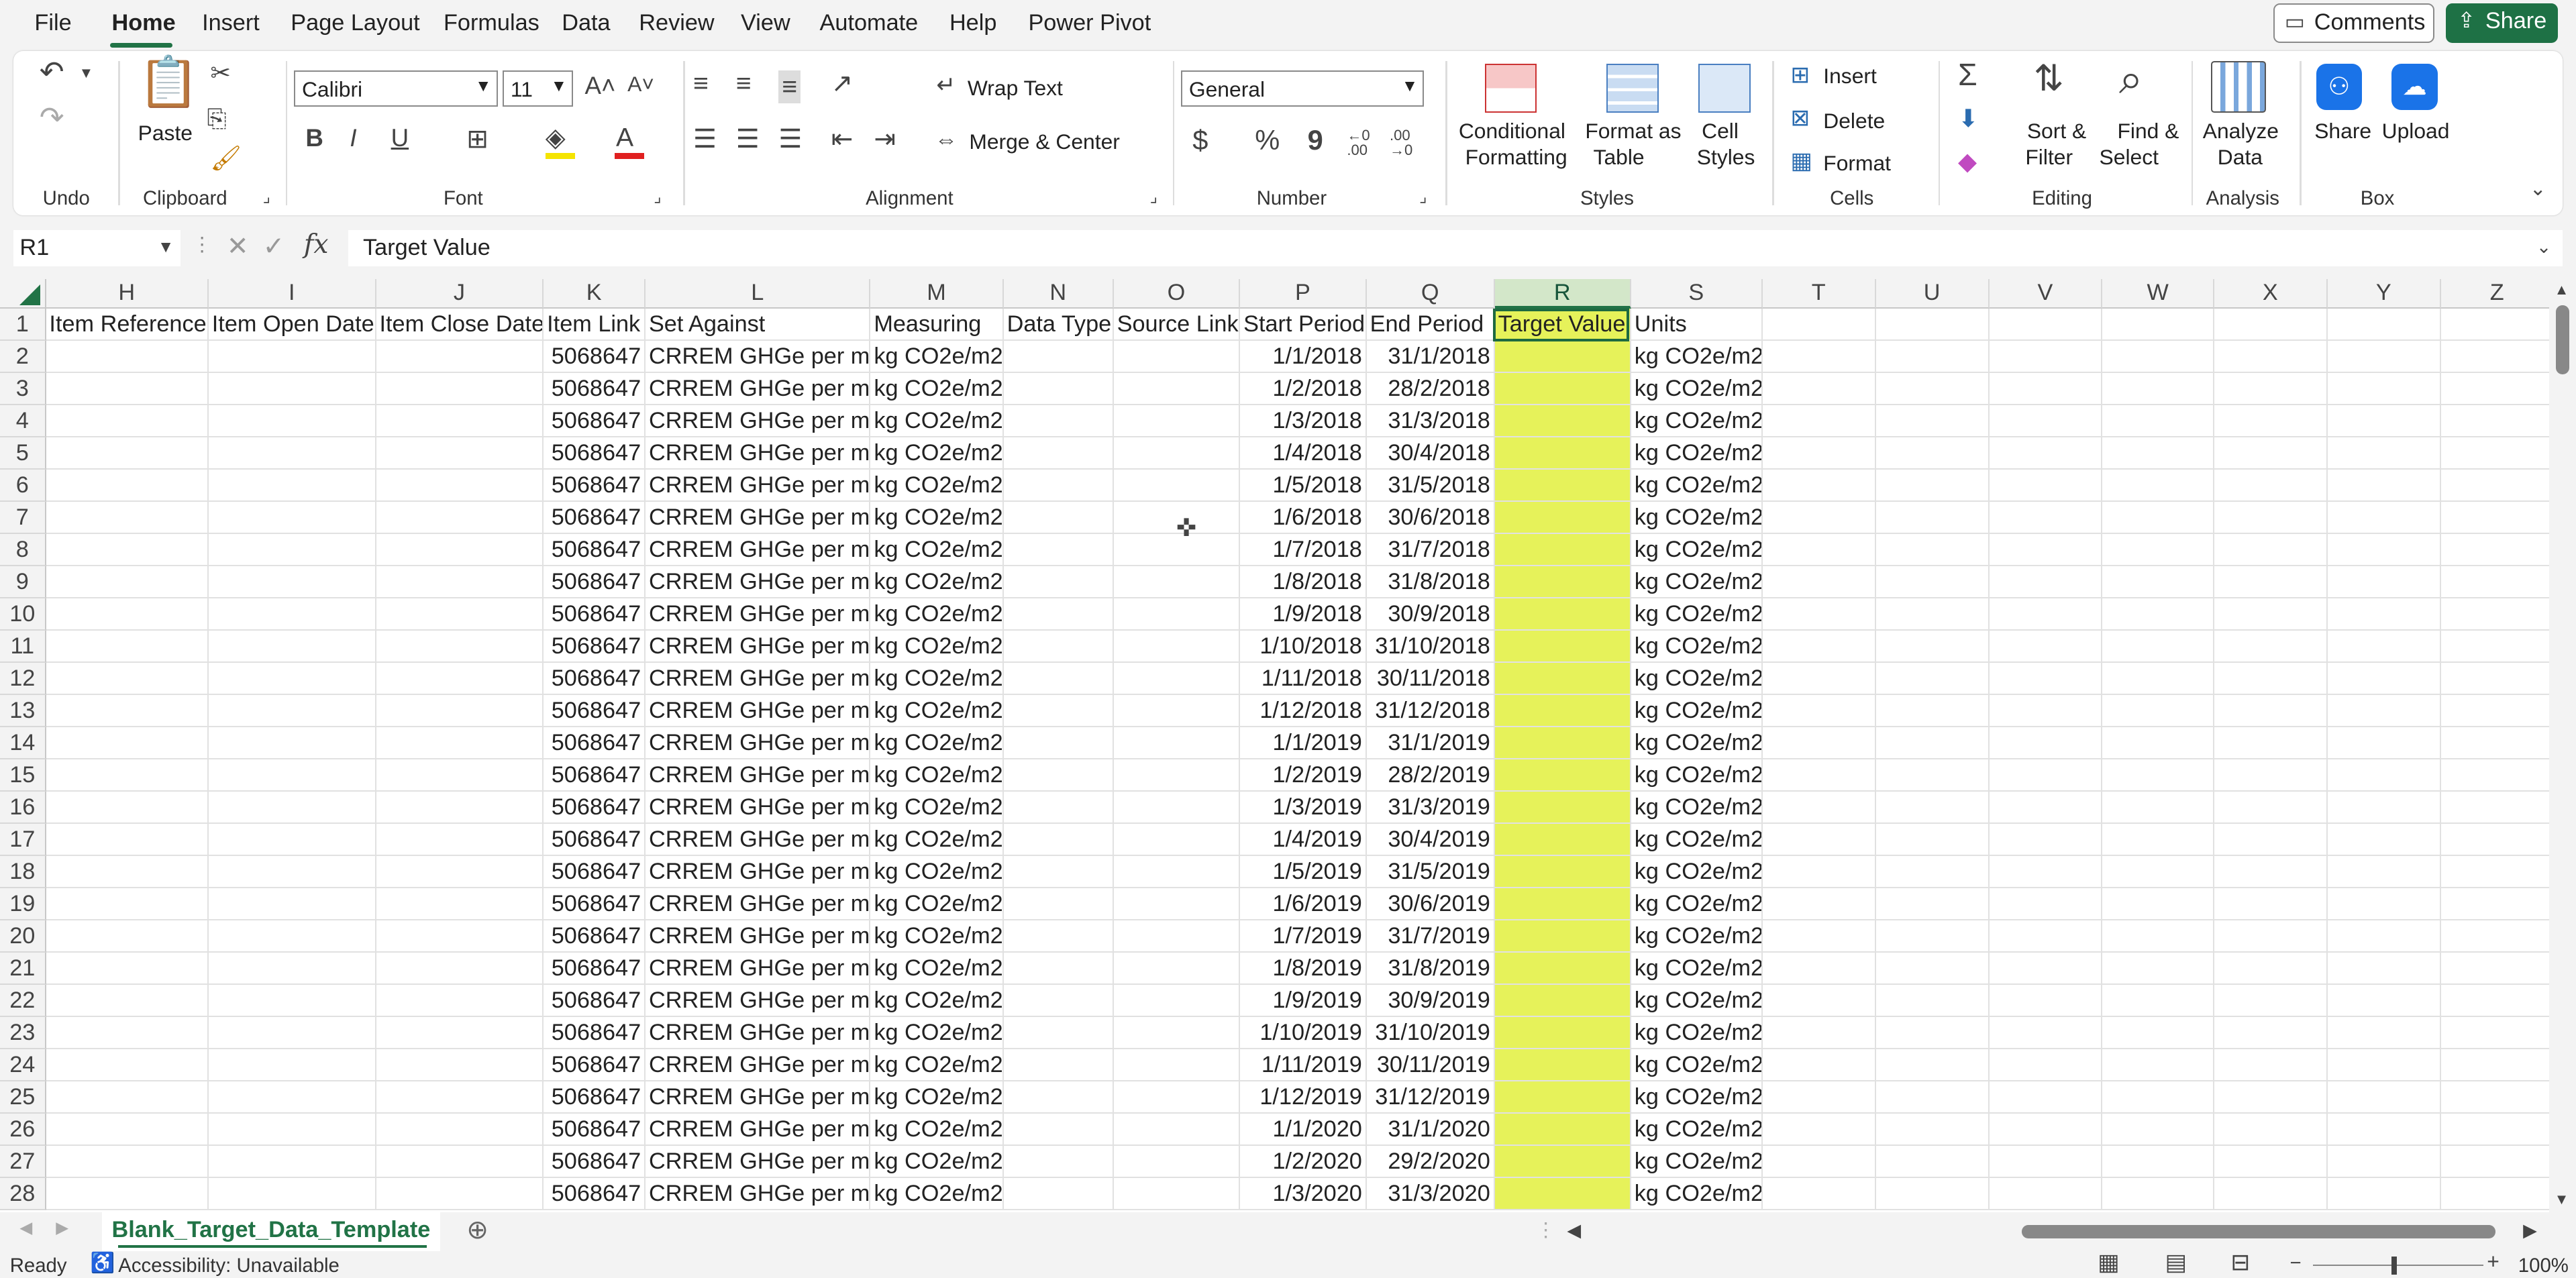 This screenshot has height=1278, width=2576. Describe the element at coordinates (165, 133) in the screenshot. I see `paste-label: Paste` at that location.